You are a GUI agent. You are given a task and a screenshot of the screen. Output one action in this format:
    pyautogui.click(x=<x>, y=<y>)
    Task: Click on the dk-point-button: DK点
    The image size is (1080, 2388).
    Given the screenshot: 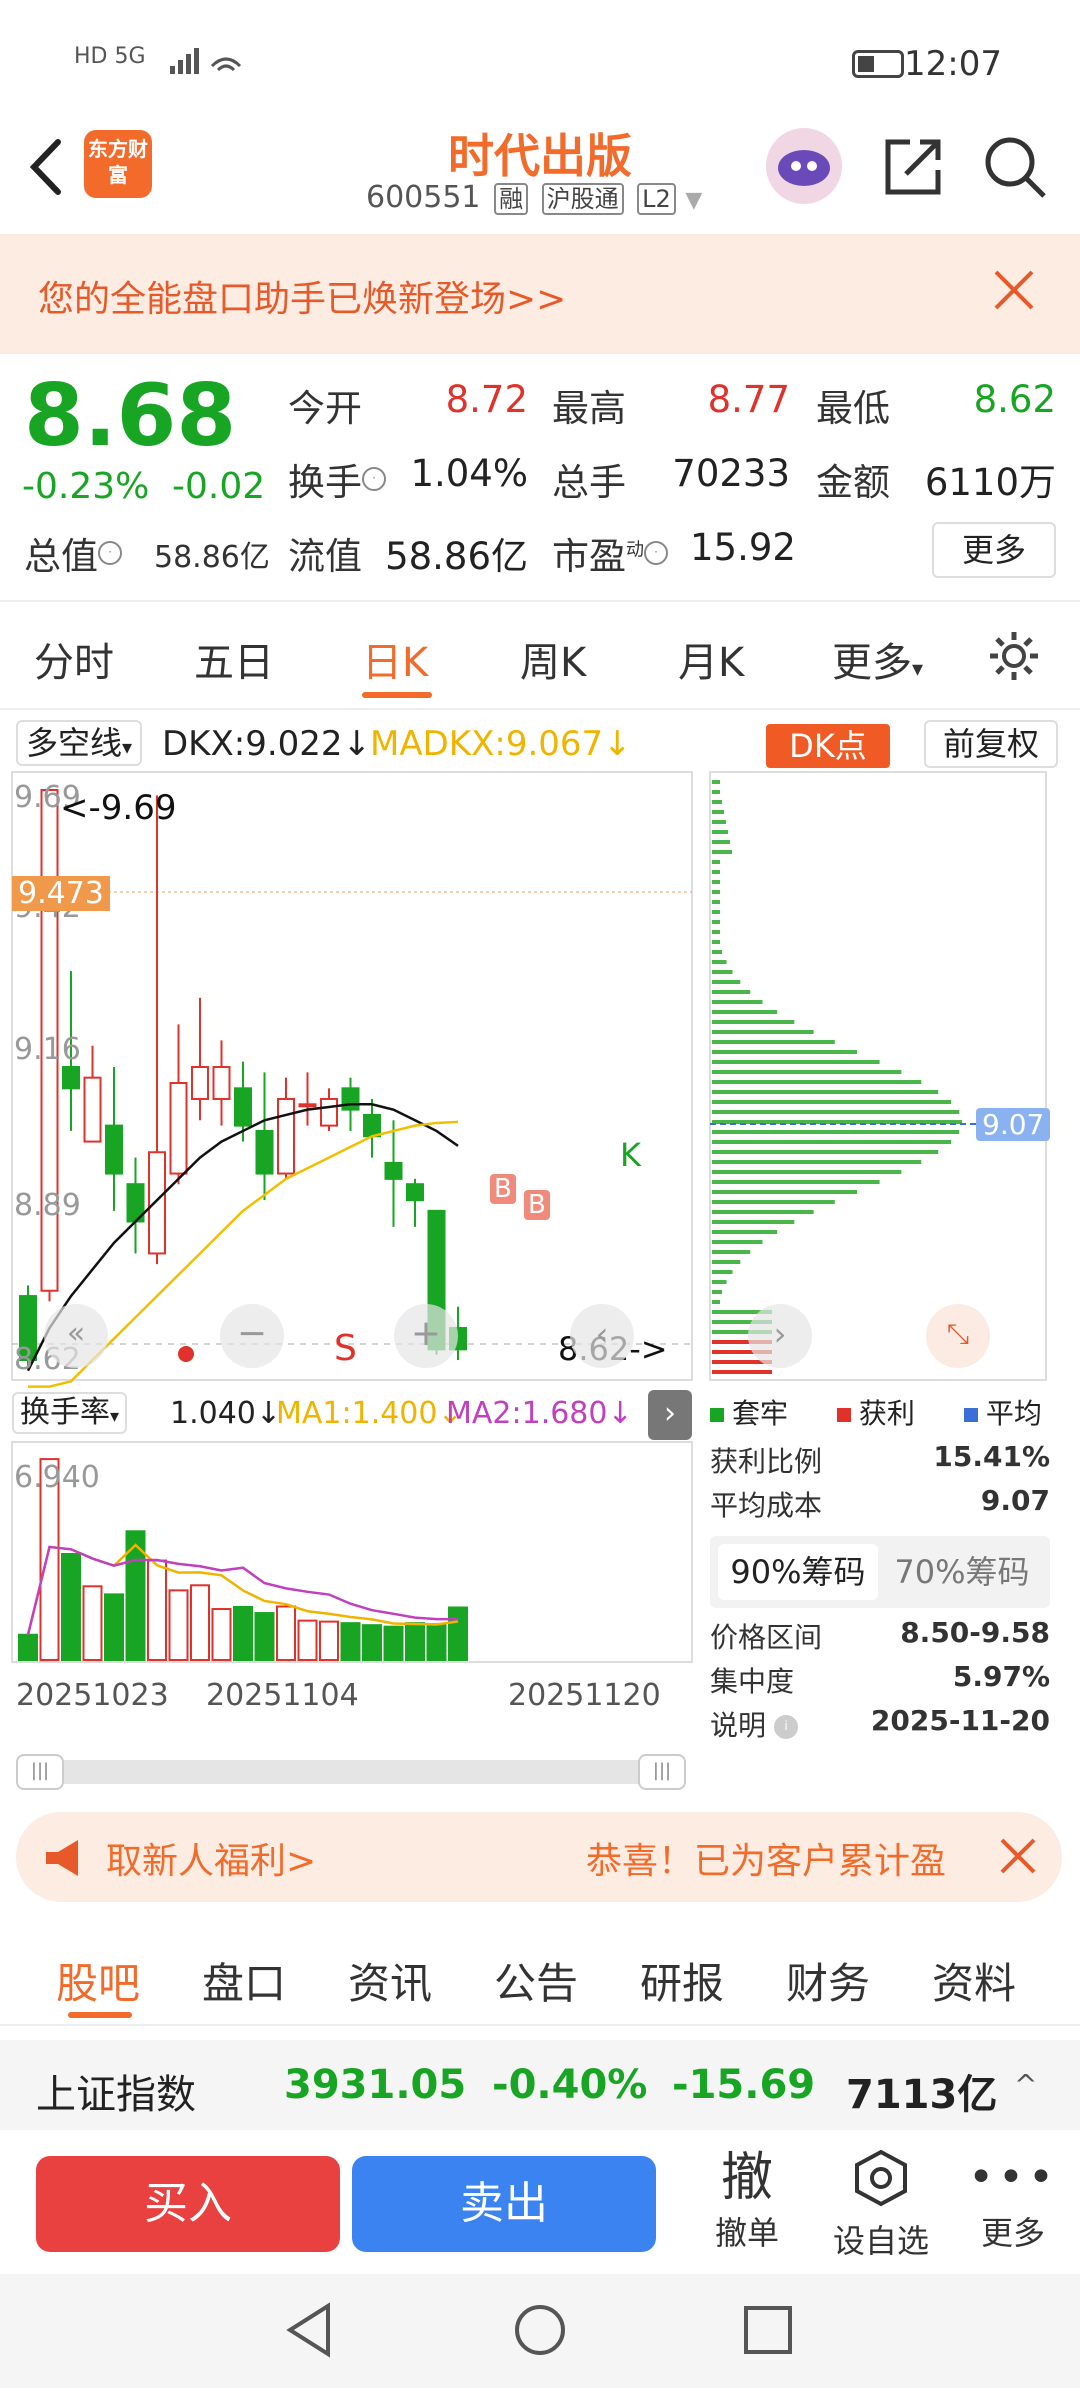 What is the action you would take?
    pyautogui.click(x=828, y=746)
    